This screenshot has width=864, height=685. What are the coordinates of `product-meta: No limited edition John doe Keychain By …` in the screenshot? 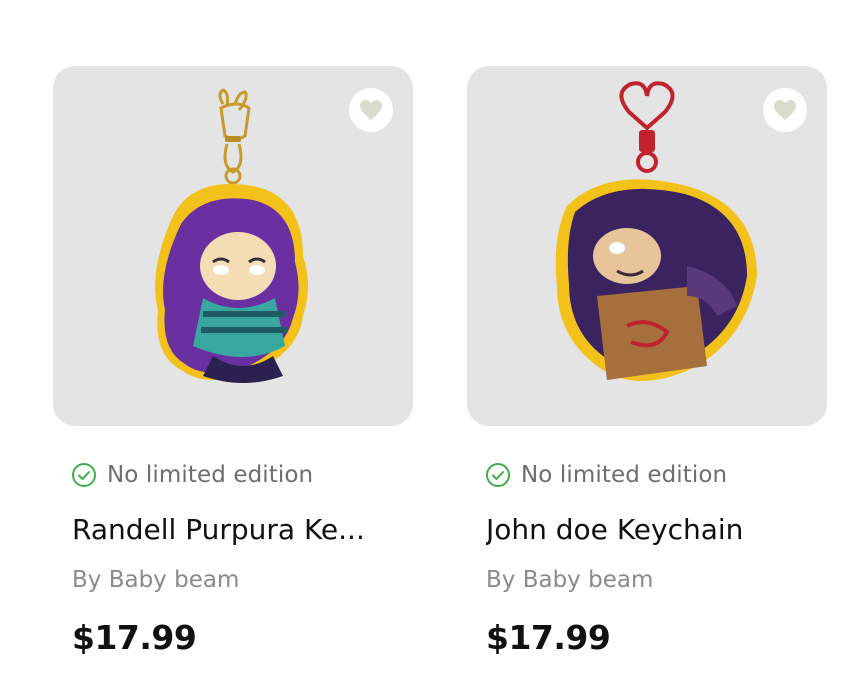 It's located at (647, 560).